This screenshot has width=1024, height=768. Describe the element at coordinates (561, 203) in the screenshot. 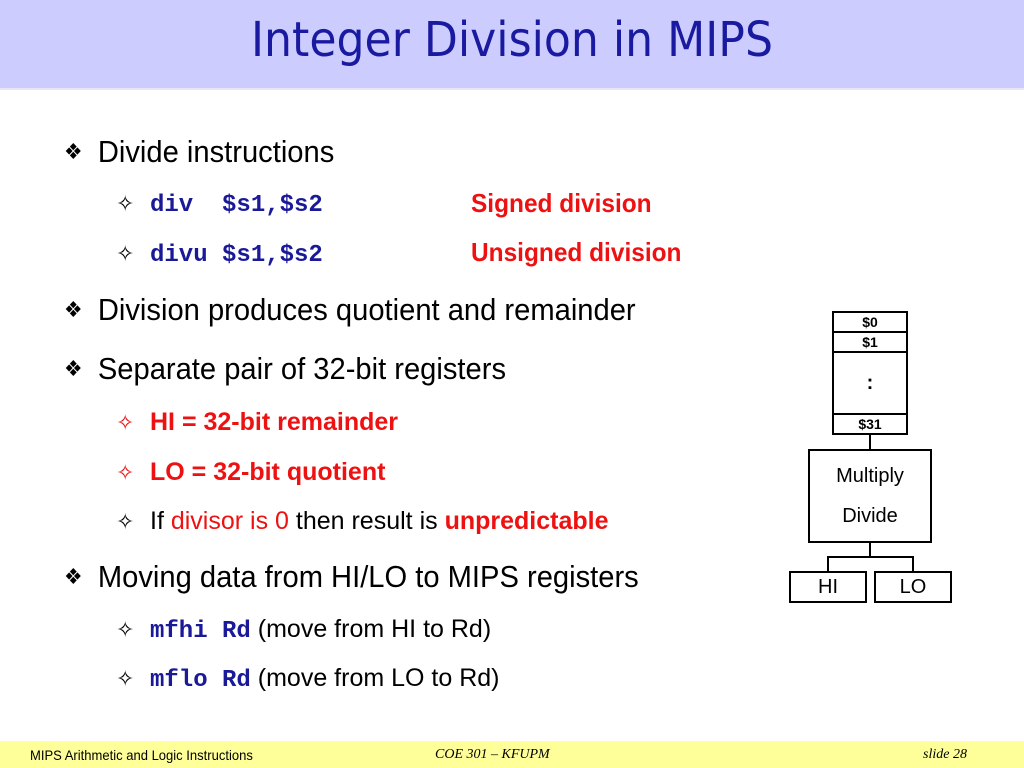

I see `note-signed-division: Signed division` at that location.